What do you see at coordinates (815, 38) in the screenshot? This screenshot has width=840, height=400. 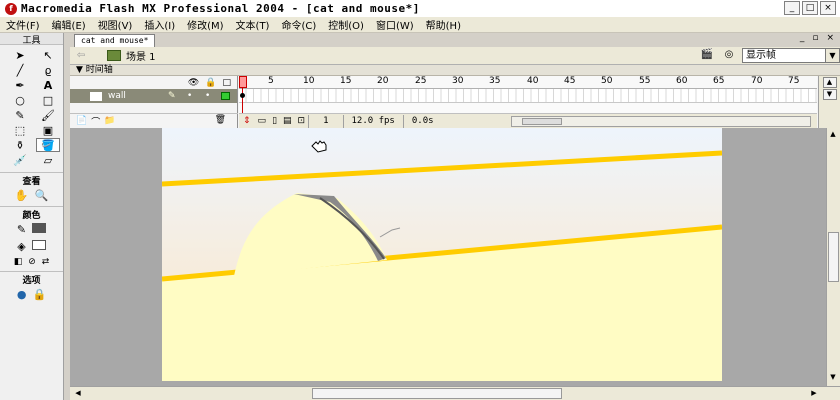 I see `doc-restore-button: ▫` at bounding box center [815, 38].